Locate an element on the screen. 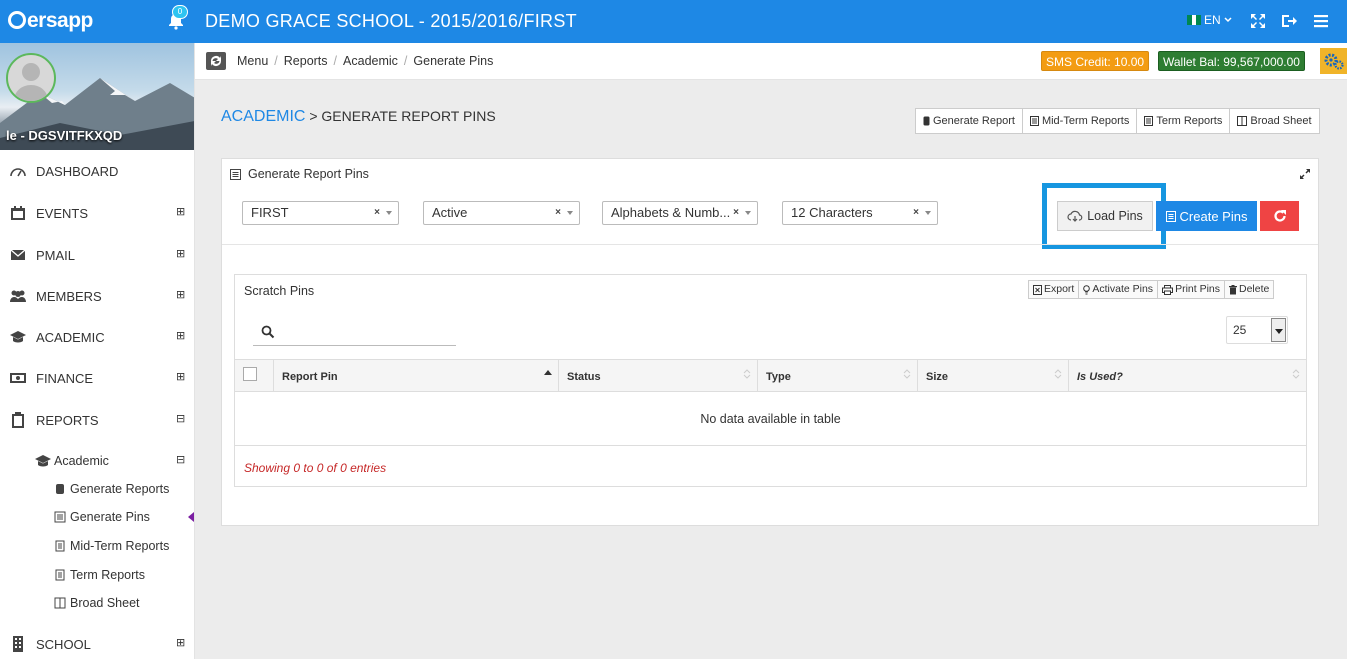  select-all-column is located at coordinates (254, 375).